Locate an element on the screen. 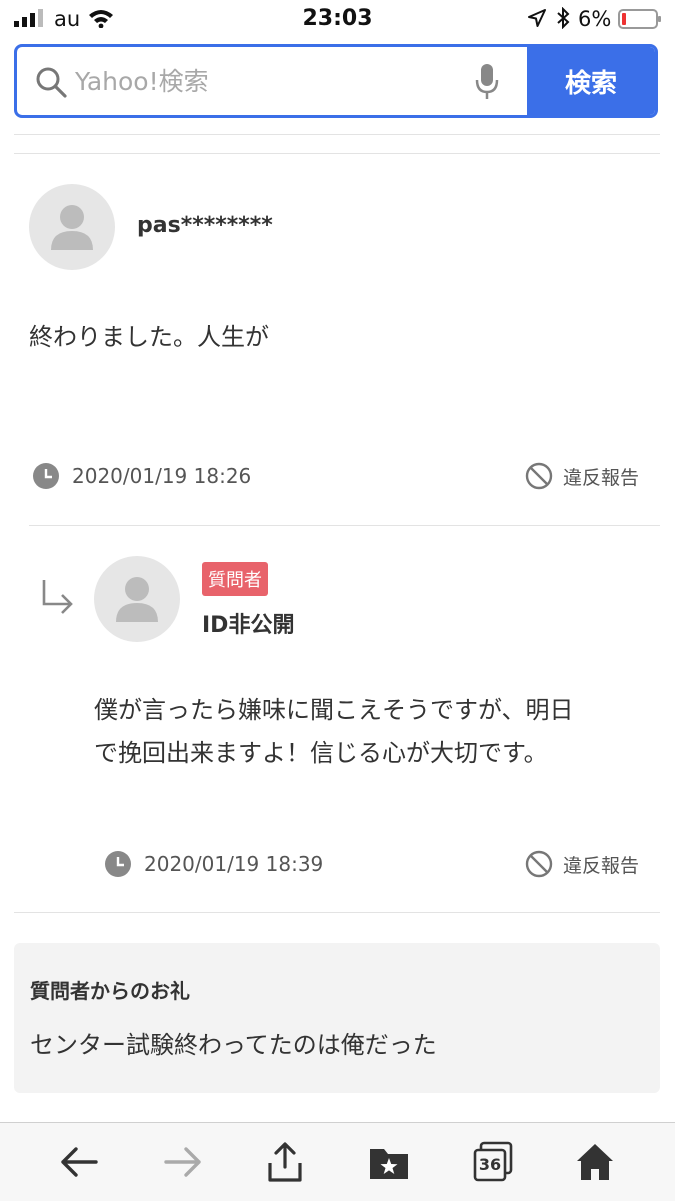 The height and width of the screenshot is (1201, 675). search-button: 検索 is located at coordinates (591, 81).